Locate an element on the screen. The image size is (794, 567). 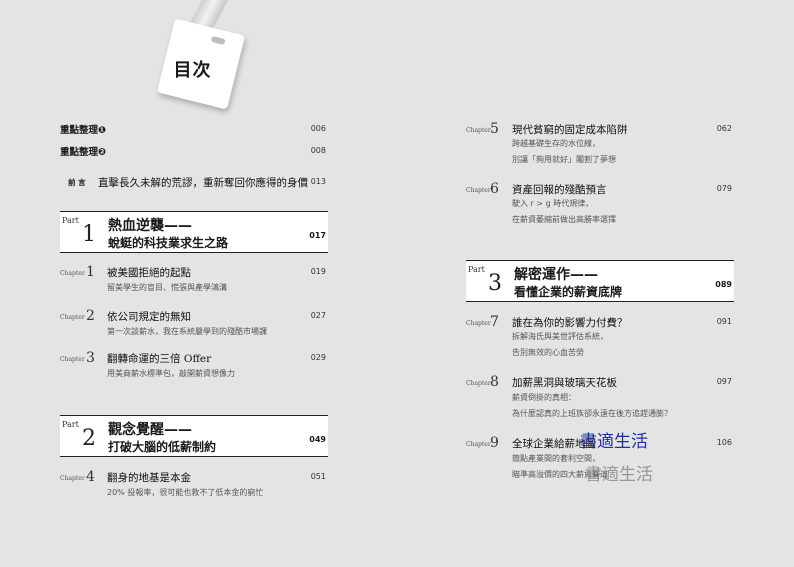
chapter-4-page: 051 is located at coordinates (318, 476).